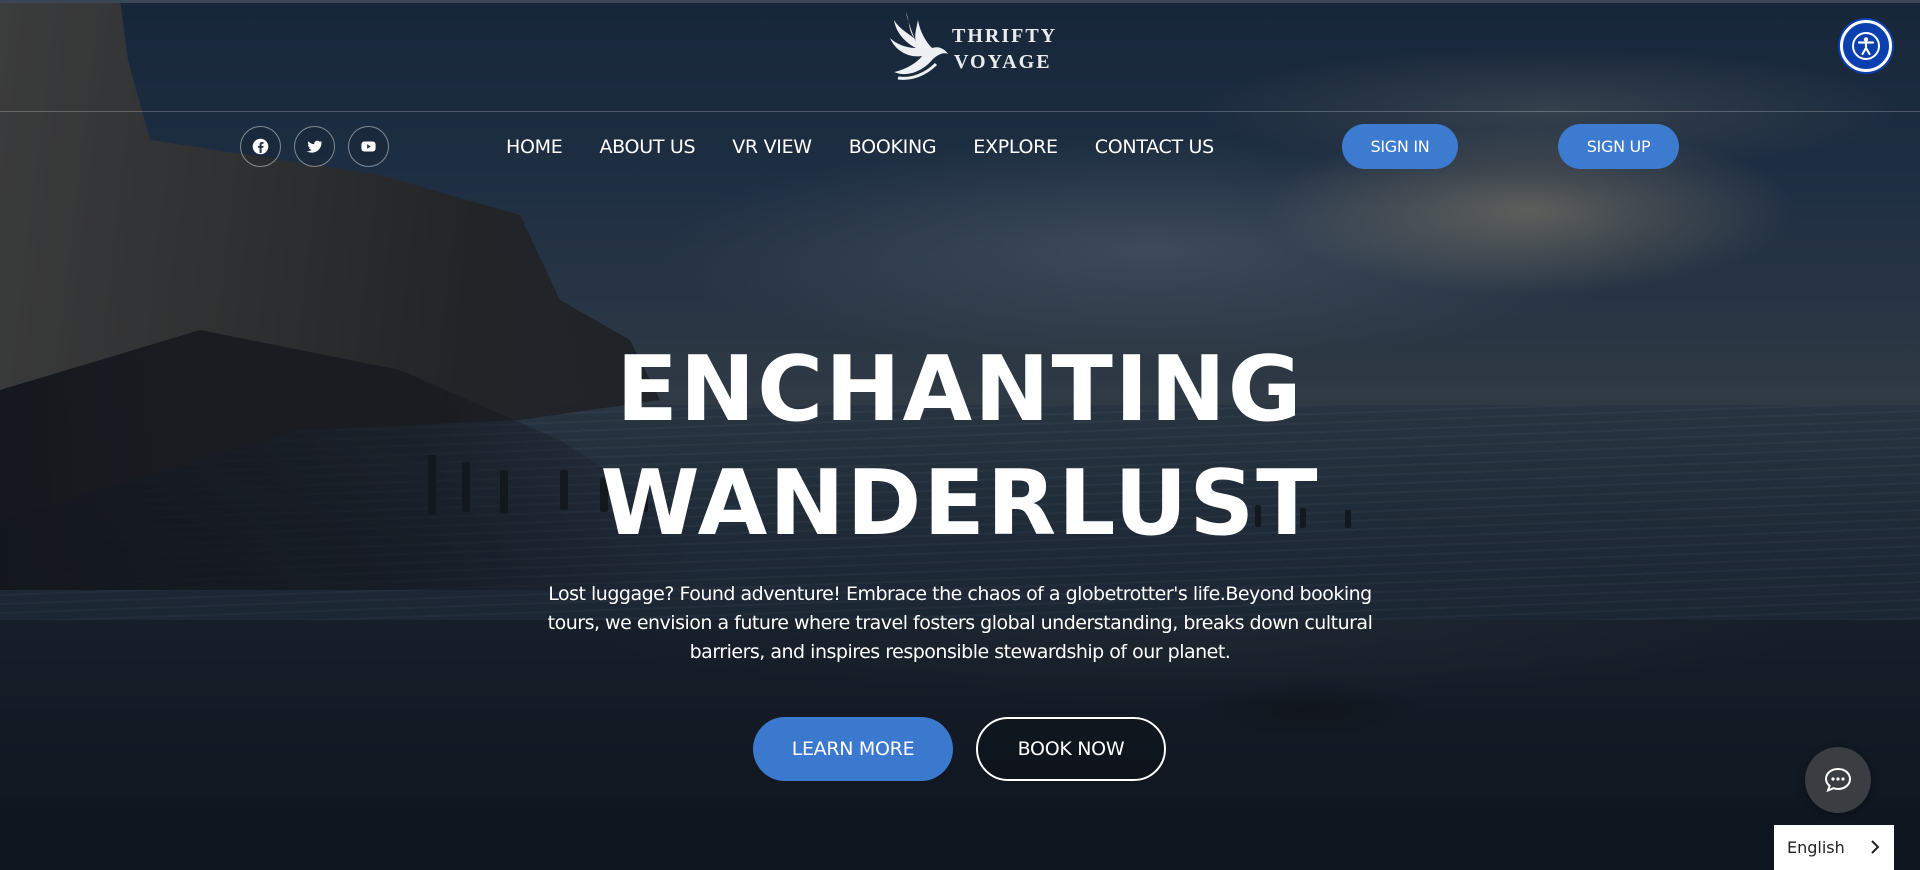 The width and height of the screenshot is (1920, 870). I want to click on chat-bubble-icon, so click(1838, 780).